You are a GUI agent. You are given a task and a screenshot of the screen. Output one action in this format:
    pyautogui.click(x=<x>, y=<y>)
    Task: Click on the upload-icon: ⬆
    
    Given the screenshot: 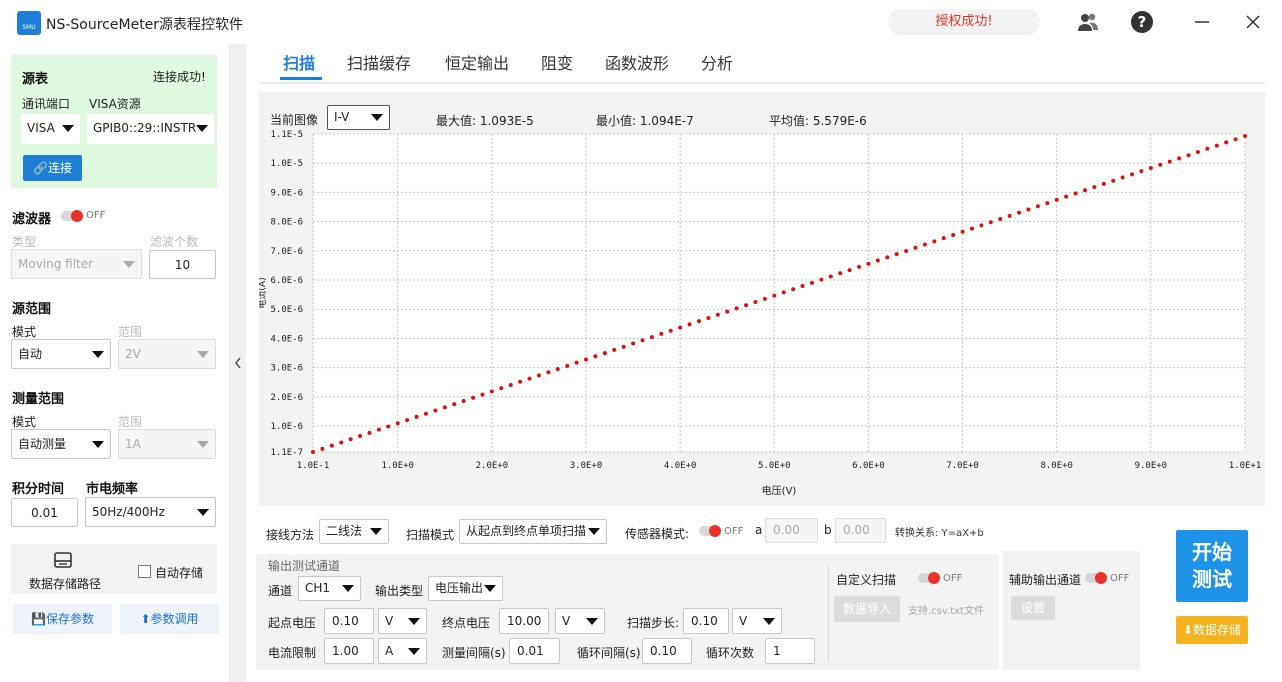 What is the action you would take?
    pyautogui.click(x=145, y=619)
    